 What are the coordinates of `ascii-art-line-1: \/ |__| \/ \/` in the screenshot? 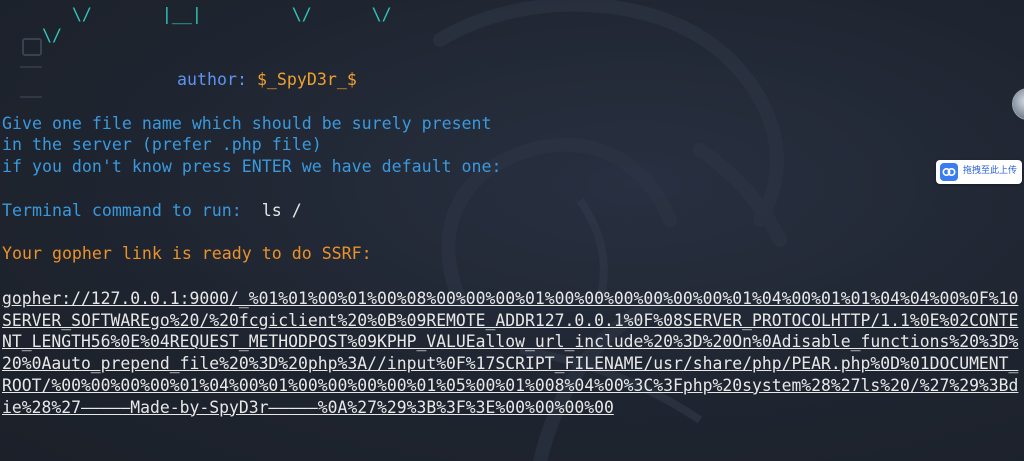 It's located at (197, 14).